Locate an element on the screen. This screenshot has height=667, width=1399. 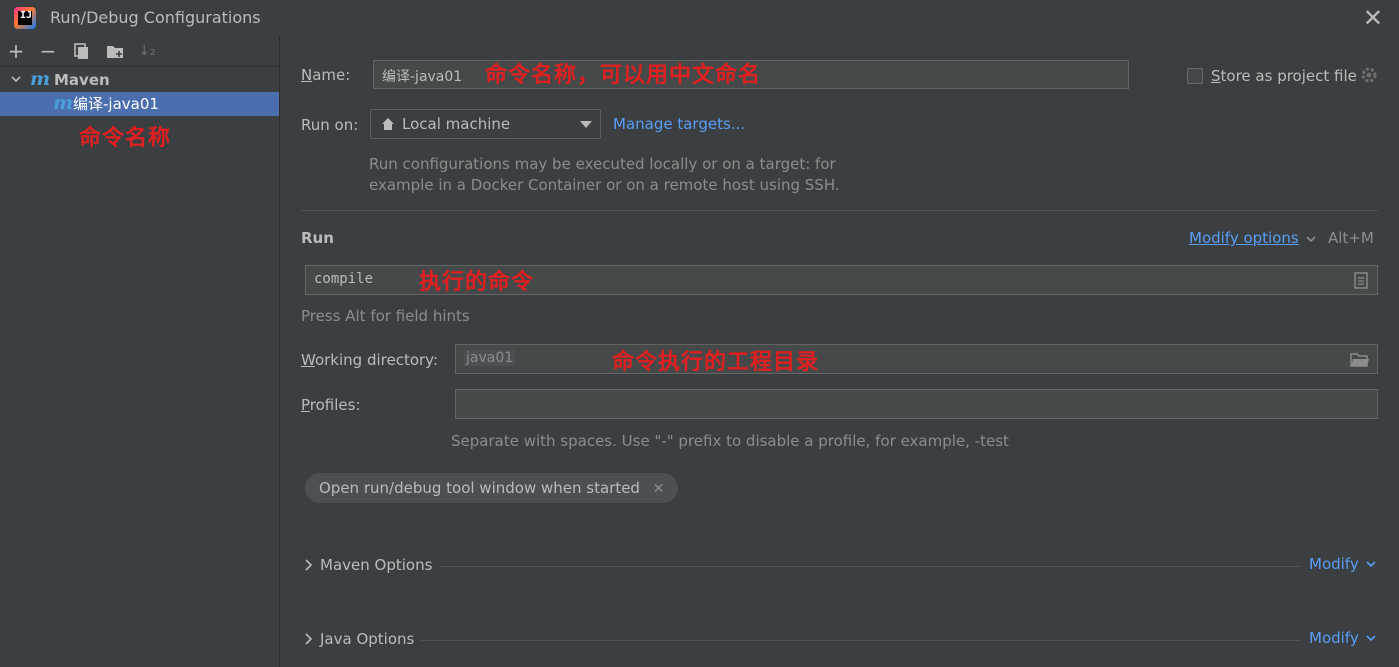
tree-toolbar: + − ↓₂ is located at coordinates (139, 51).